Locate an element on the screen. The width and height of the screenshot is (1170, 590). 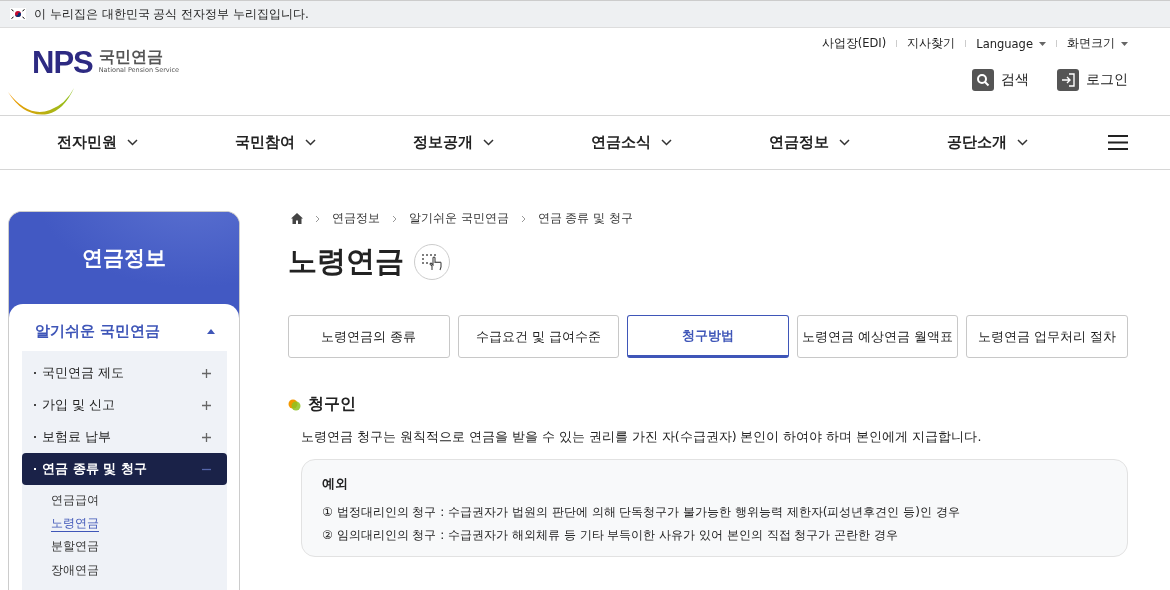
search-button: 검색 is located at coordinates (1000, 80).